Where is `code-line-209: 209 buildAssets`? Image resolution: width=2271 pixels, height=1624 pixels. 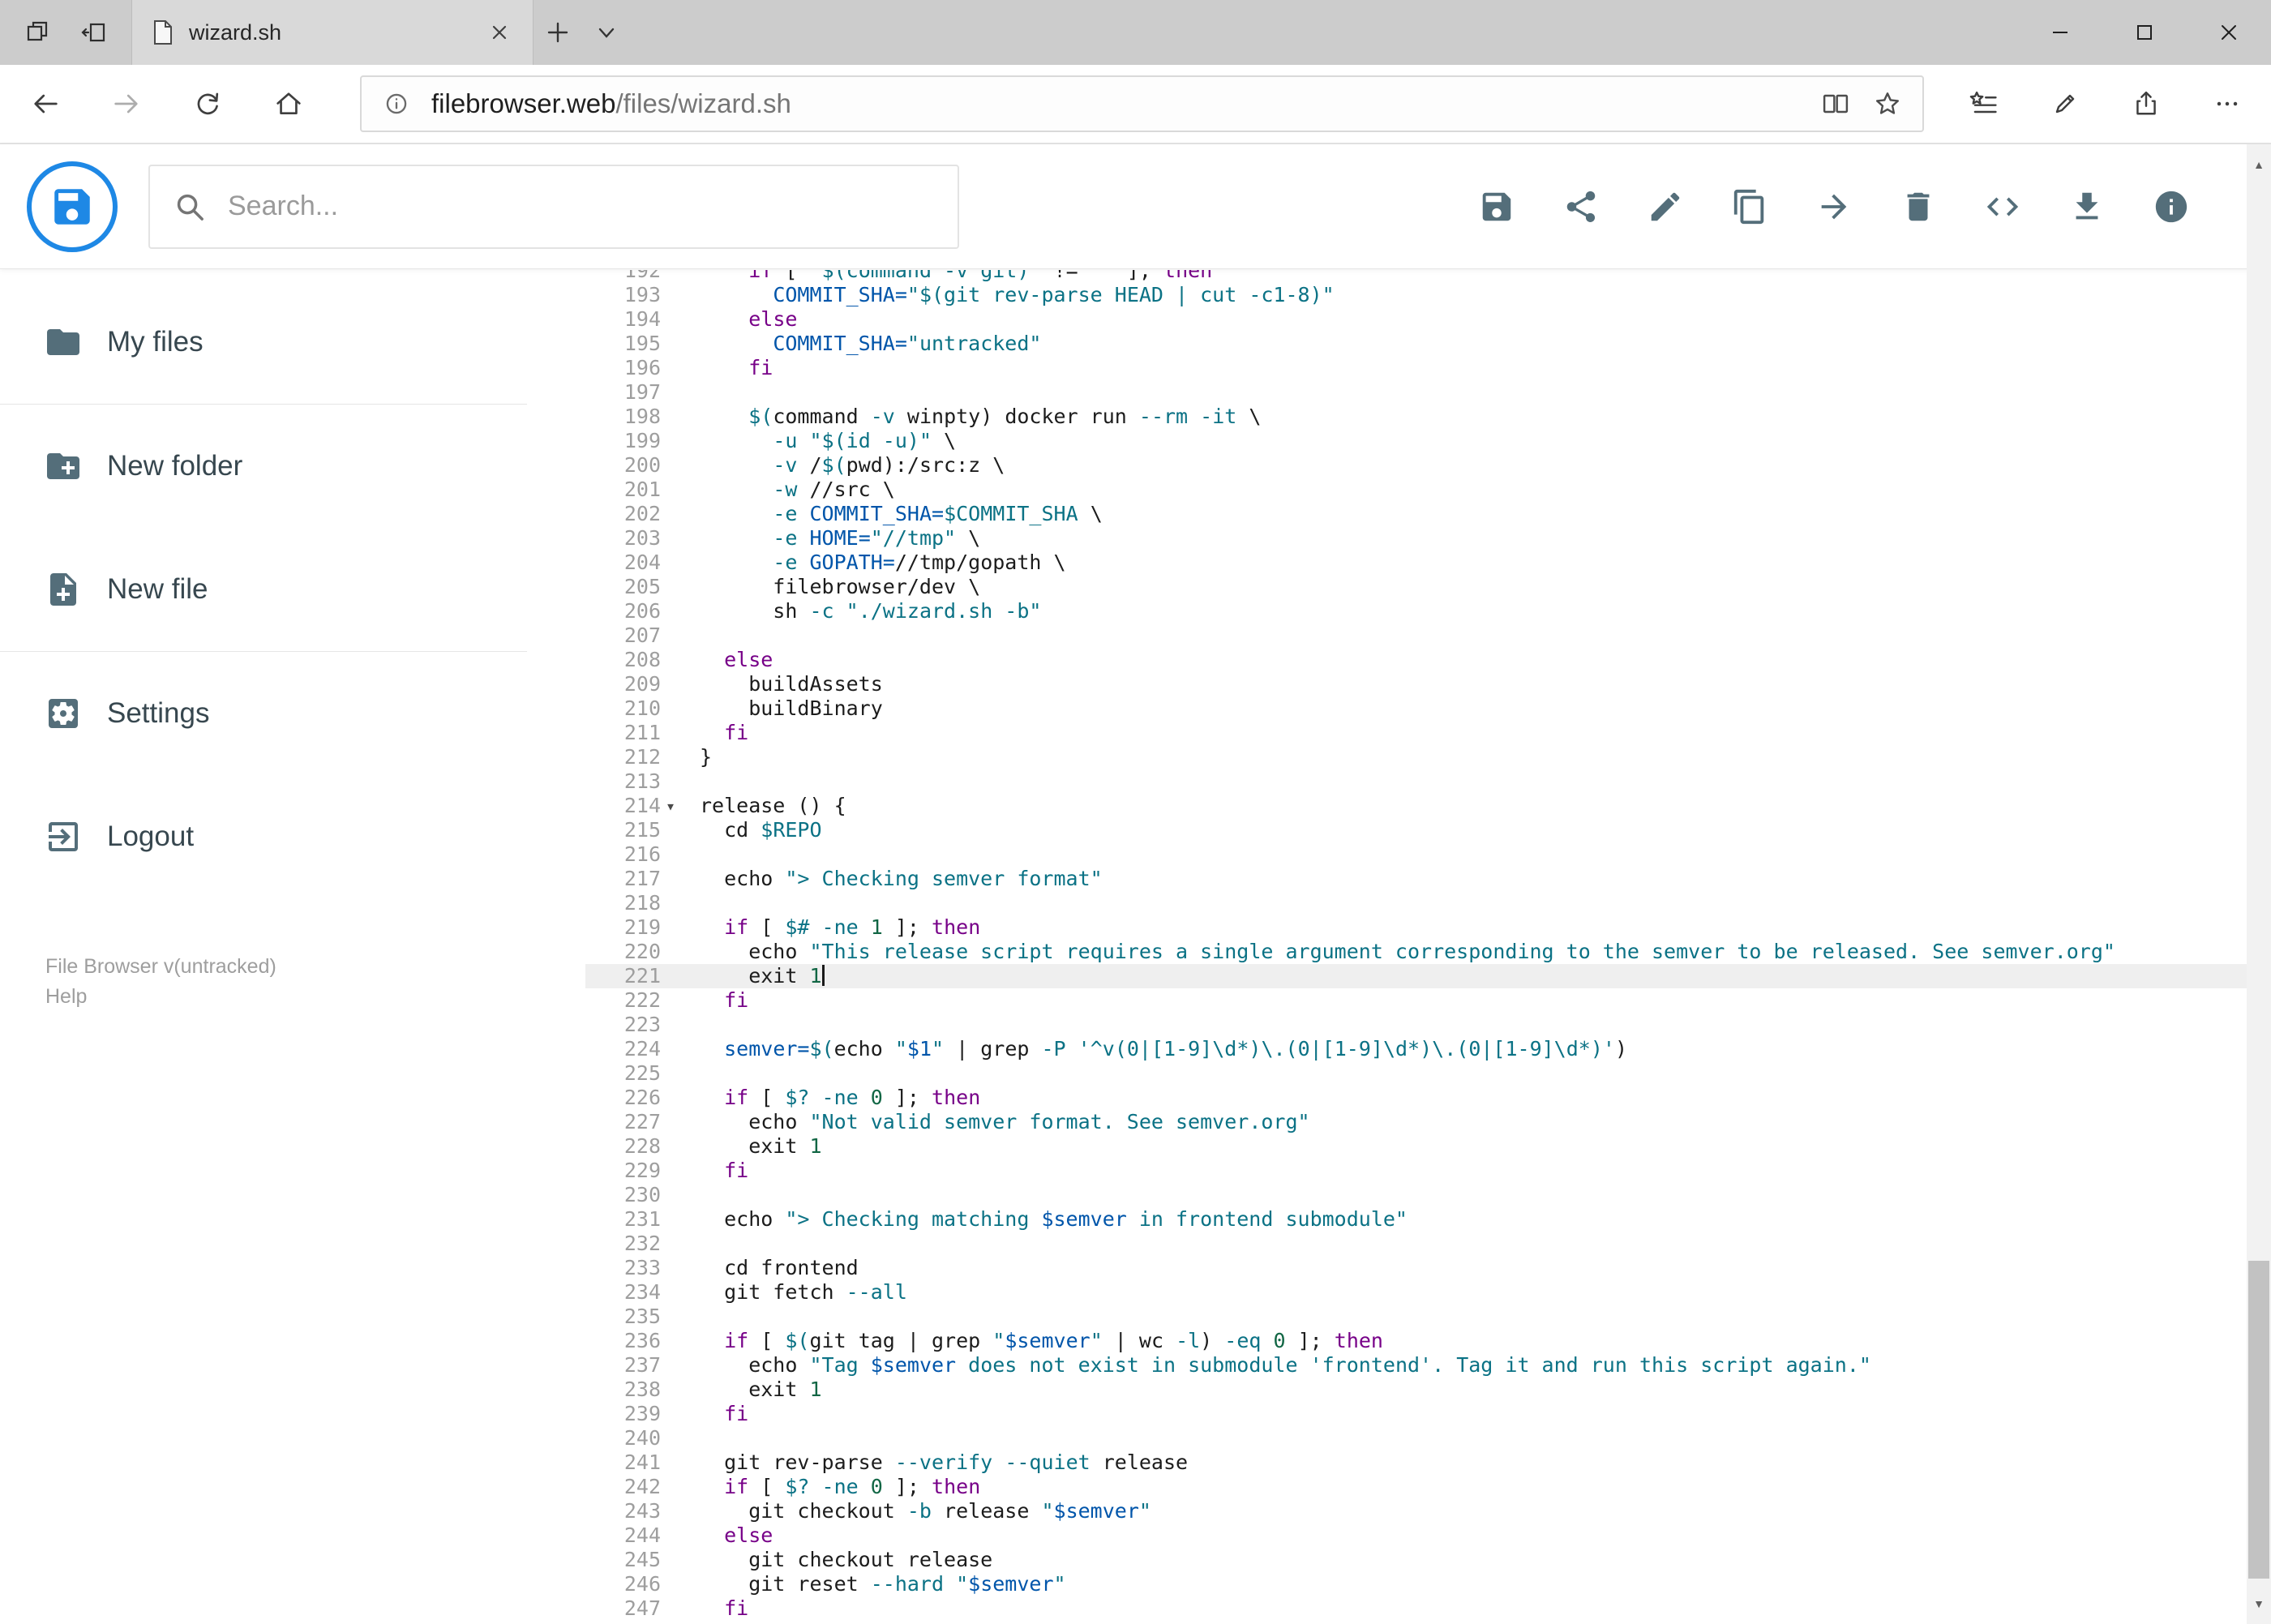
code-line-209: 209 buildAssets is located at coordinates (1428, 684).